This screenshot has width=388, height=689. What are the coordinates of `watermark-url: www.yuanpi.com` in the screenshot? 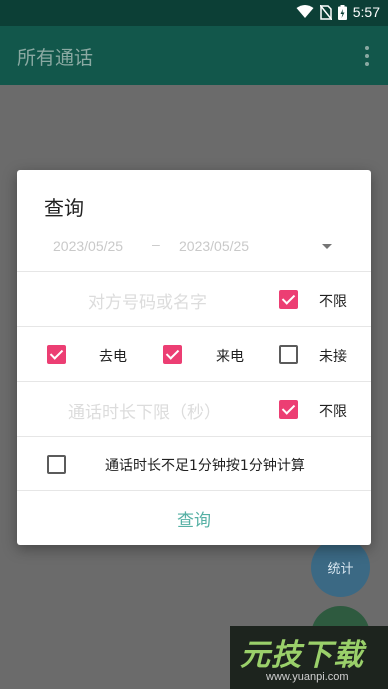 It's located at (307, 677).